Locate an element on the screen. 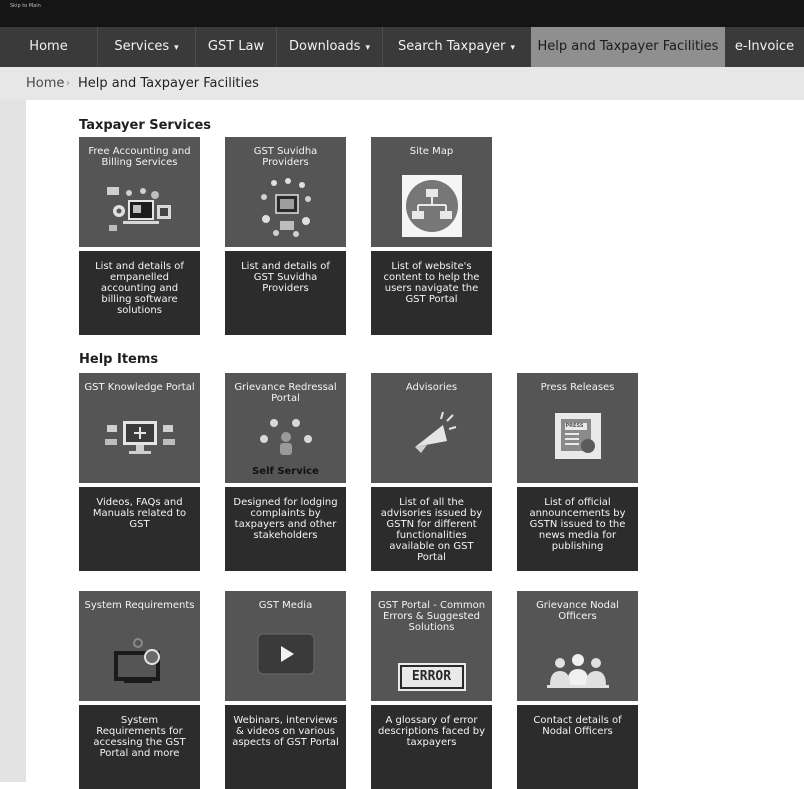  suvidha-network-icon is located at coordinates (286, 208).